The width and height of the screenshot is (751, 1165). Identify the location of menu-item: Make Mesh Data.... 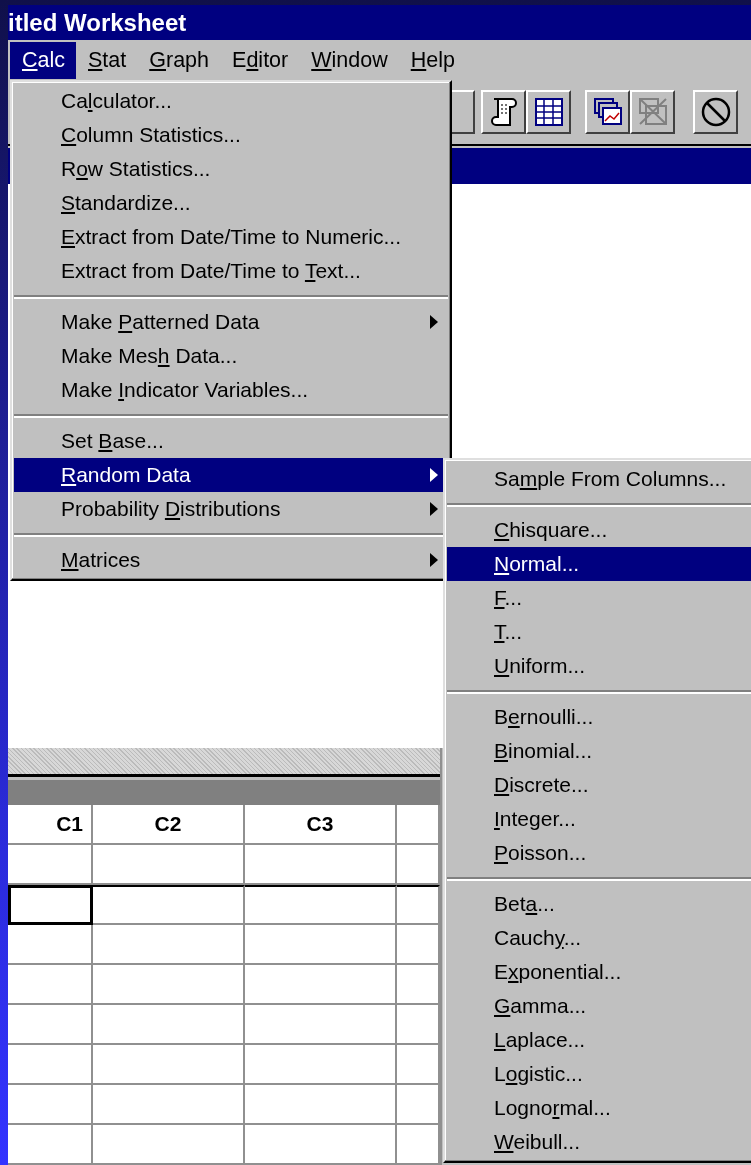
(231, 356).